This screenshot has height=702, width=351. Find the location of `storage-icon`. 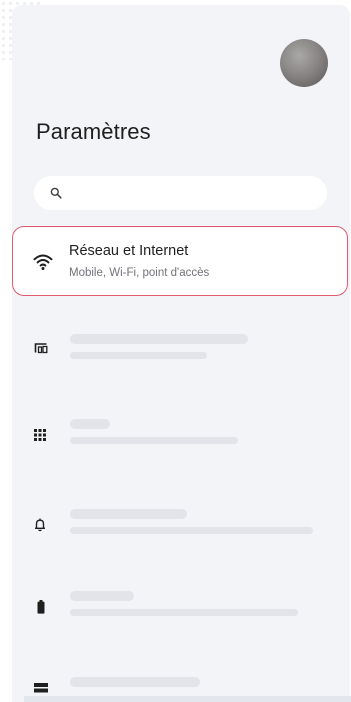

storage-icon is located at coordinates (41, 688).